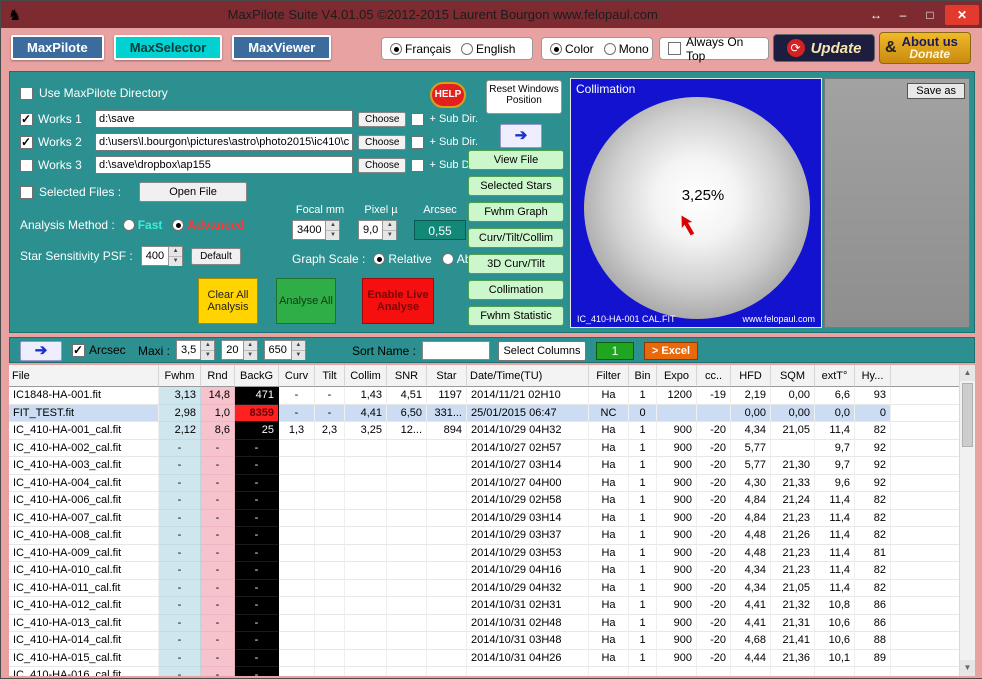 This screenshot has width=982, height=679. What do you see at coordinates (228, 301) in the screenshot?
I see `clear-all-analysis-button: Clear All Analysis` at bounding box center [228, 301].